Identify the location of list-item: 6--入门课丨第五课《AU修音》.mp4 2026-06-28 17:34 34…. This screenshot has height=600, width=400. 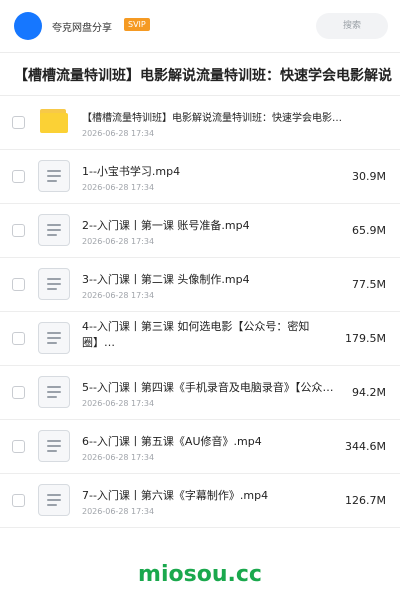
(200, 447).